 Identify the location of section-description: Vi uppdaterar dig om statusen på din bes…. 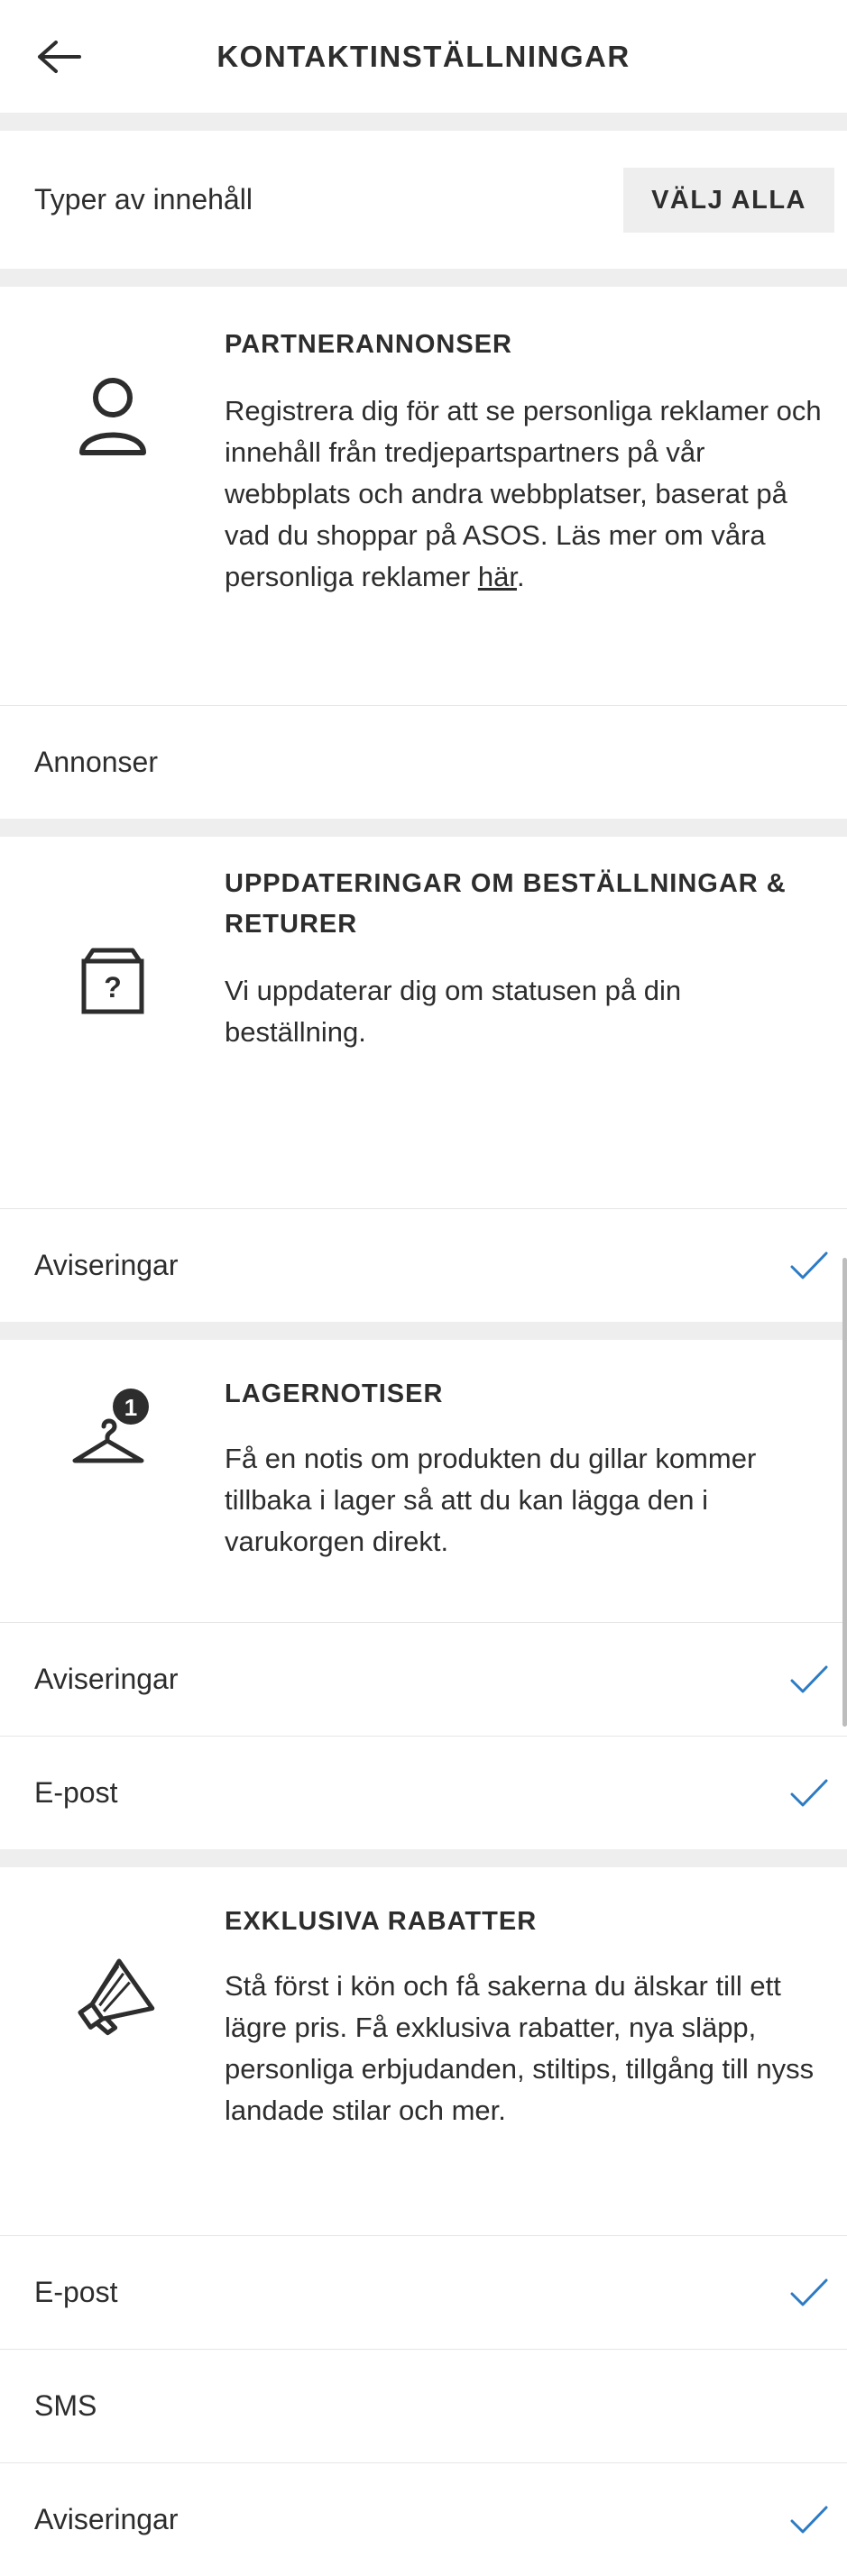
(453, 1011).